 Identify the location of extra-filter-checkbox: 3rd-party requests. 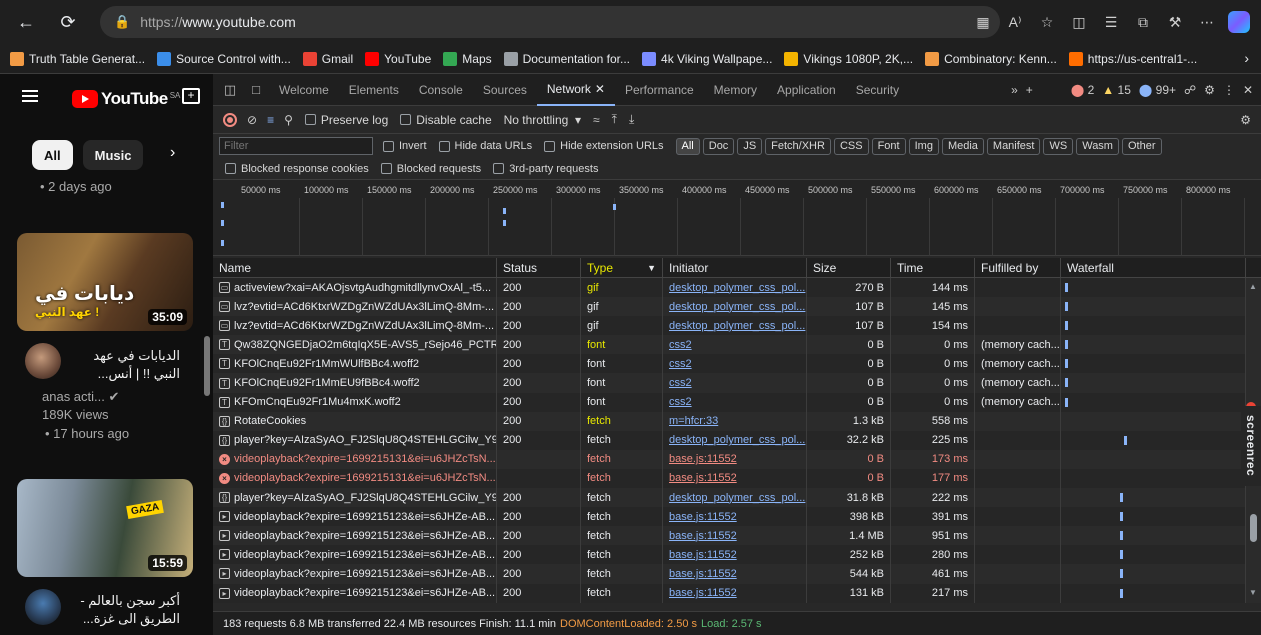
(545, 169).